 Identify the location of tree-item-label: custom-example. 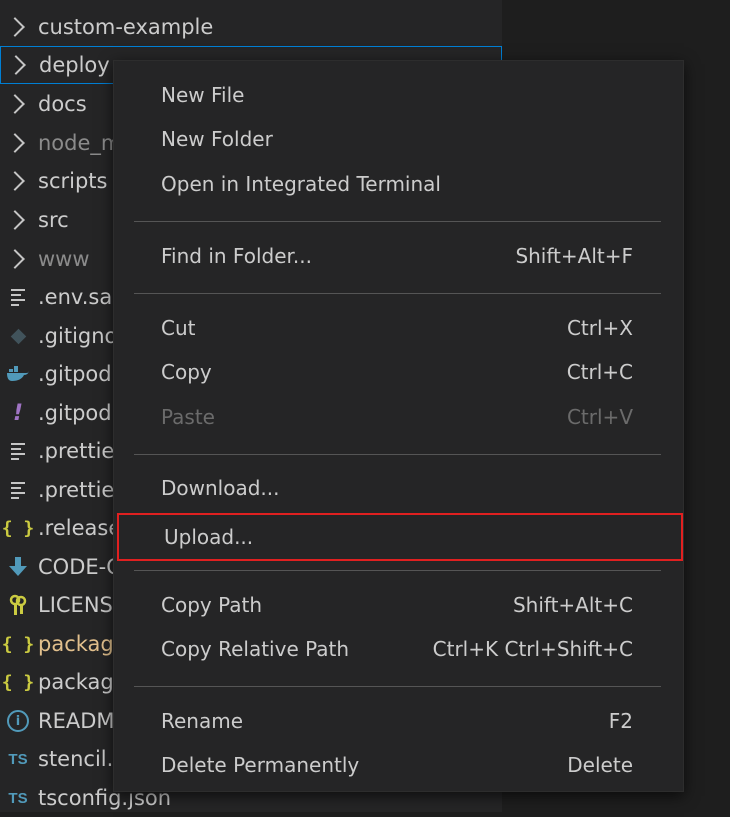
(126, 27).